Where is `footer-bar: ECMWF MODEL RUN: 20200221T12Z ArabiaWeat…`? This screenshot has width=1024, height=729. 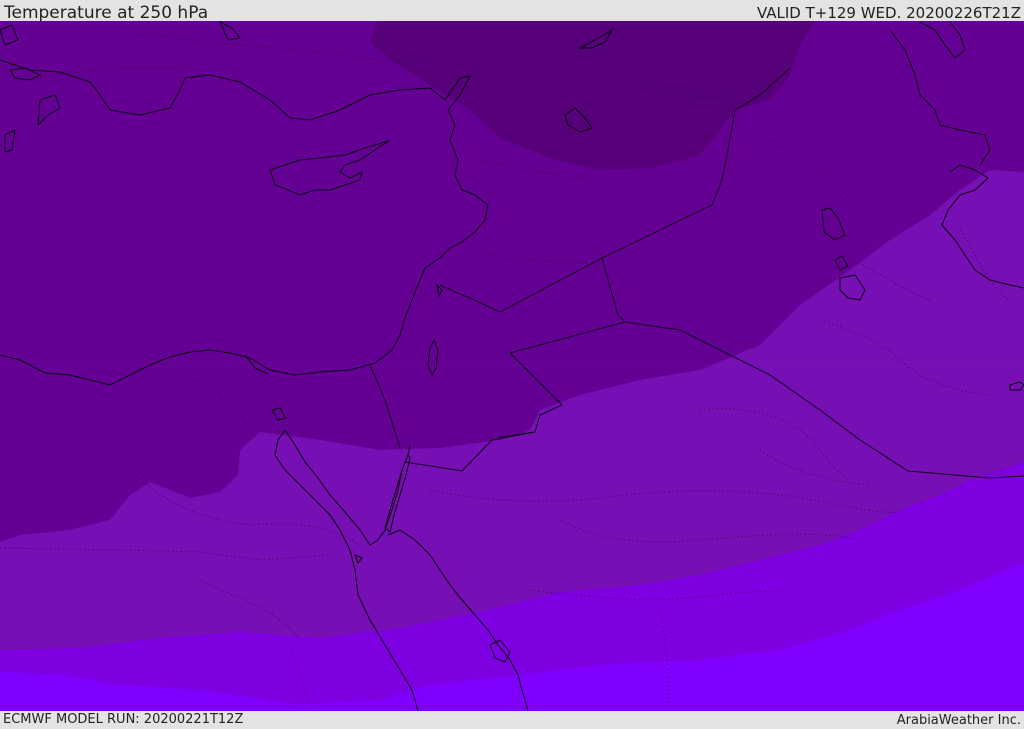
footer-bar: ECMWF MODEL RUN: 20200221T12Z ArabiaWeat… is located at coordinates (512, 720).